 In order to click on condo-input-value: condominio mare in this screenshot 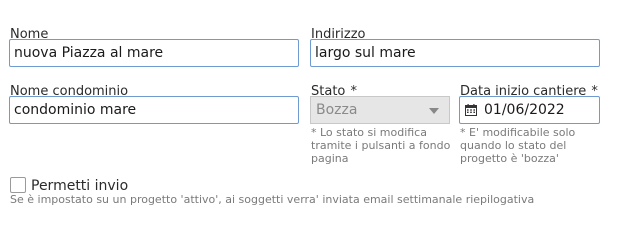, I will do `click(75, 110)`.